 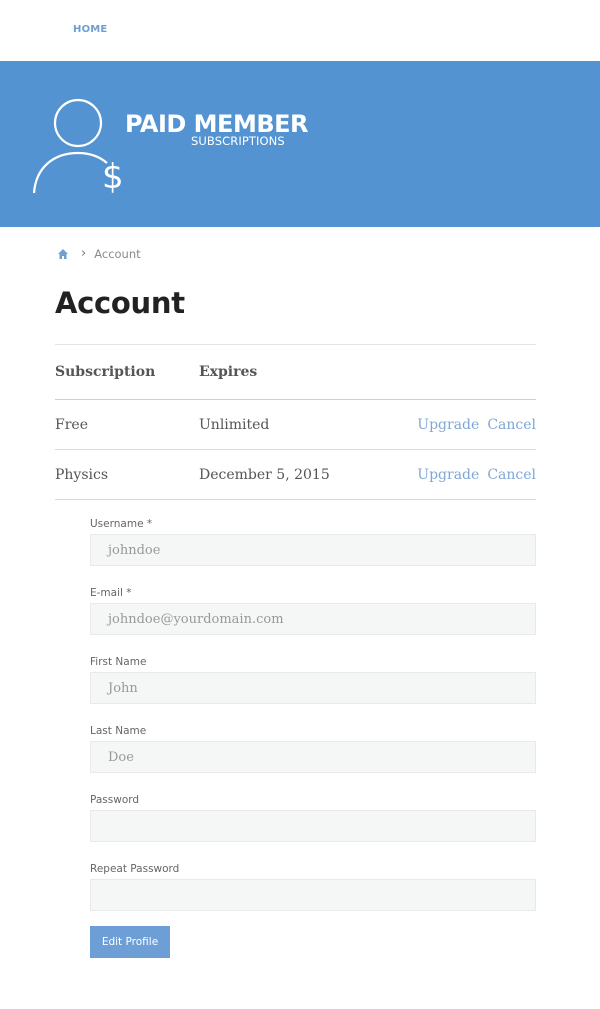 What do you see at coordinates (63, 254) in the screenshot?
I see `home-icon` at bounding box center [63, 254].